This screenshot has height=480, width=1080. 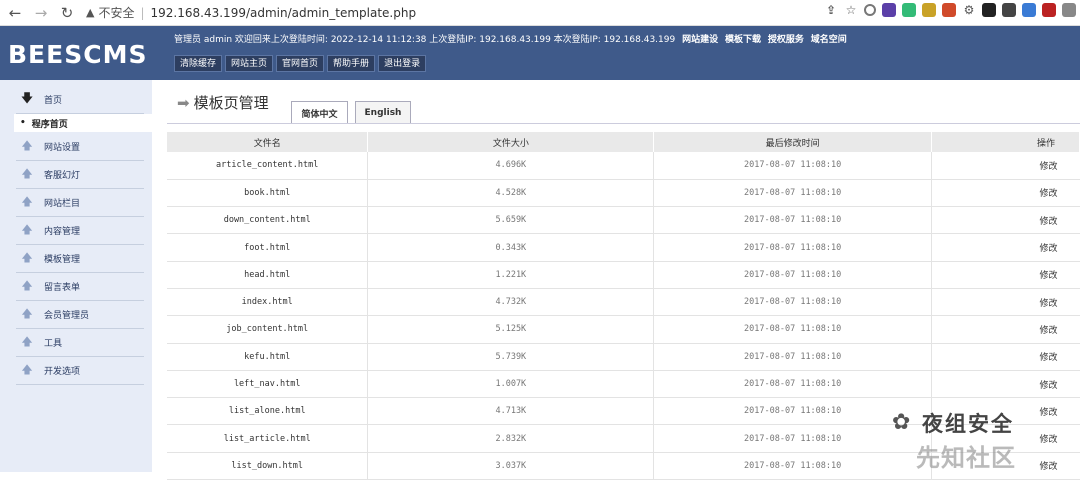 What do you see at coordinates (511, 302) in the screenshot?
I see `file-size-cell: 4.732K` at bounding box center [511, 302].